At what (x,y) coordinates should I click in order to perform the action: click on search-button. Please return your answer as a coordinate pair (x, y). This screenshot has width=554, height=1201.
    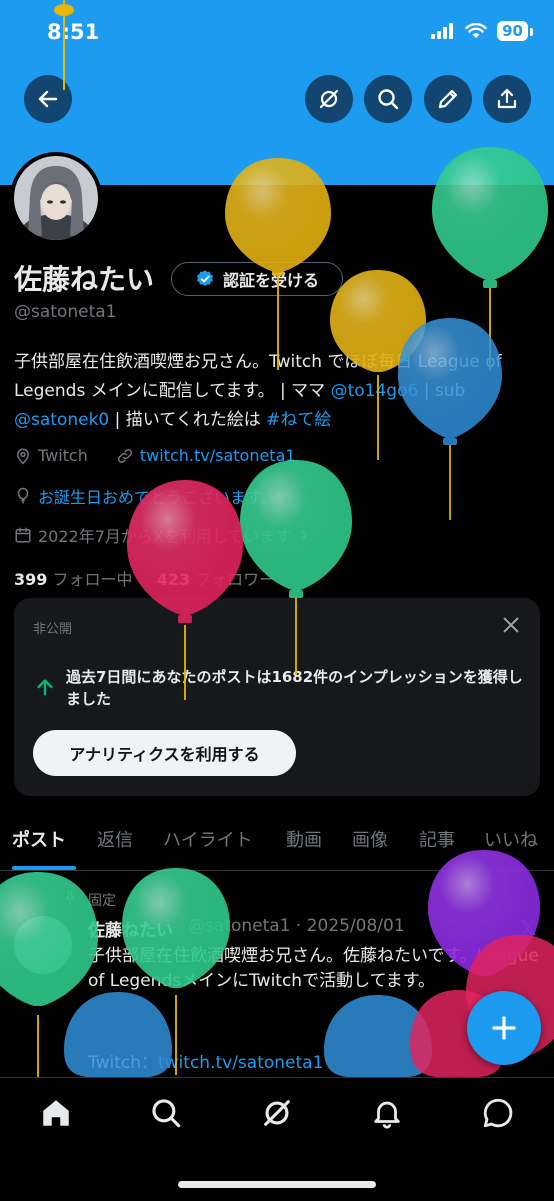
    Looking at the image, I should click on (388, 99).